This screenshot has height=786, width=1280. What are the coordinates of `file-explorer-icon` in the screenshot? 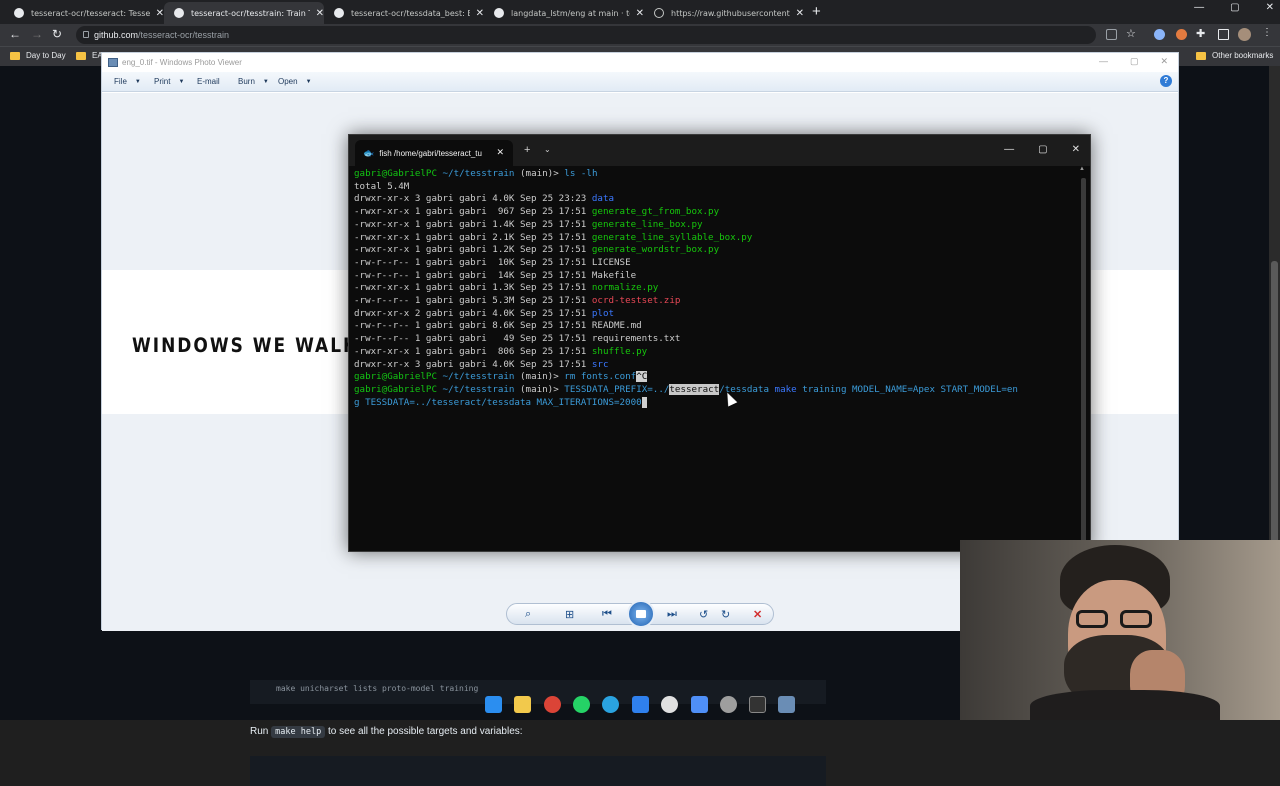 It's located at (522, 704).